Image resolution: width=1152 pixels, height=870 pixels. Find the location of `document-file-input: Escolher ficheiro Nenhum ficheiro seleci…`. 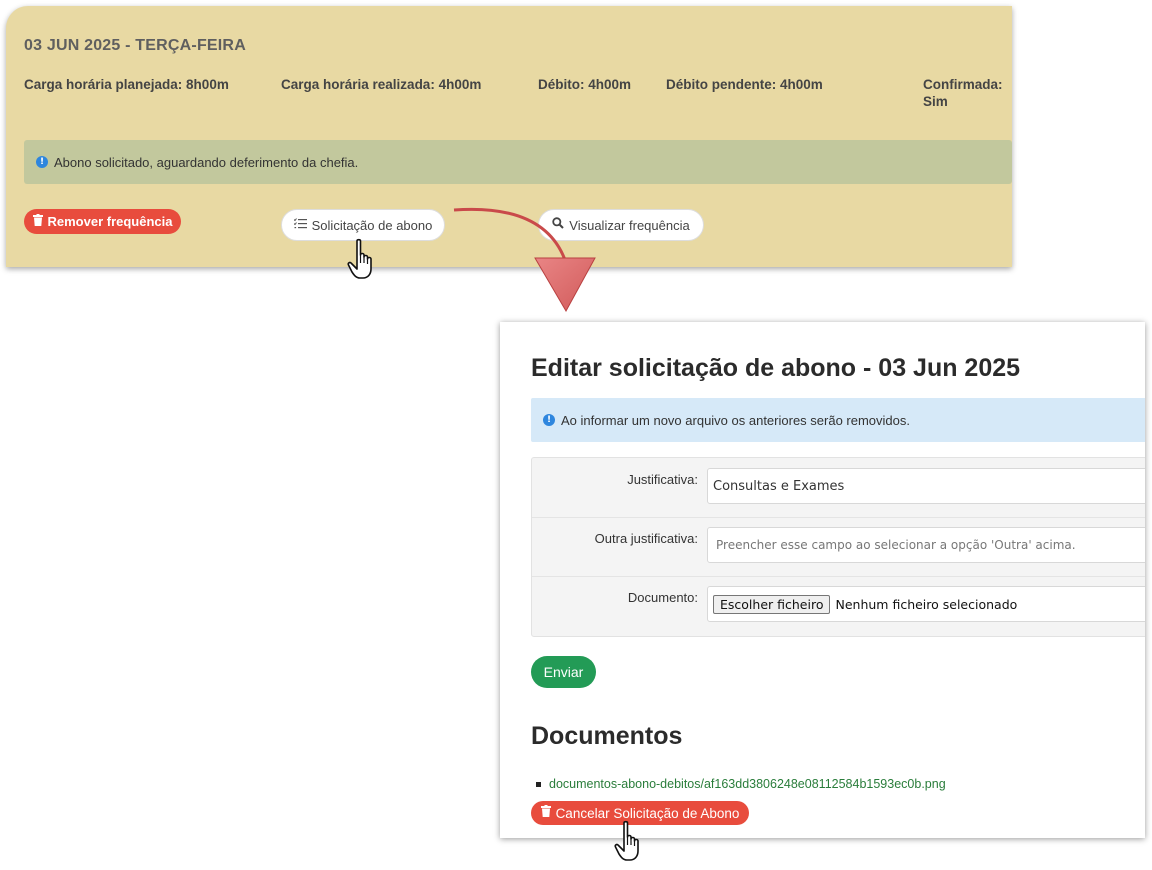

document-file-input: Escolher ficheiro Nenhum ficheiro seleci… is located at coordinates (926, 604).